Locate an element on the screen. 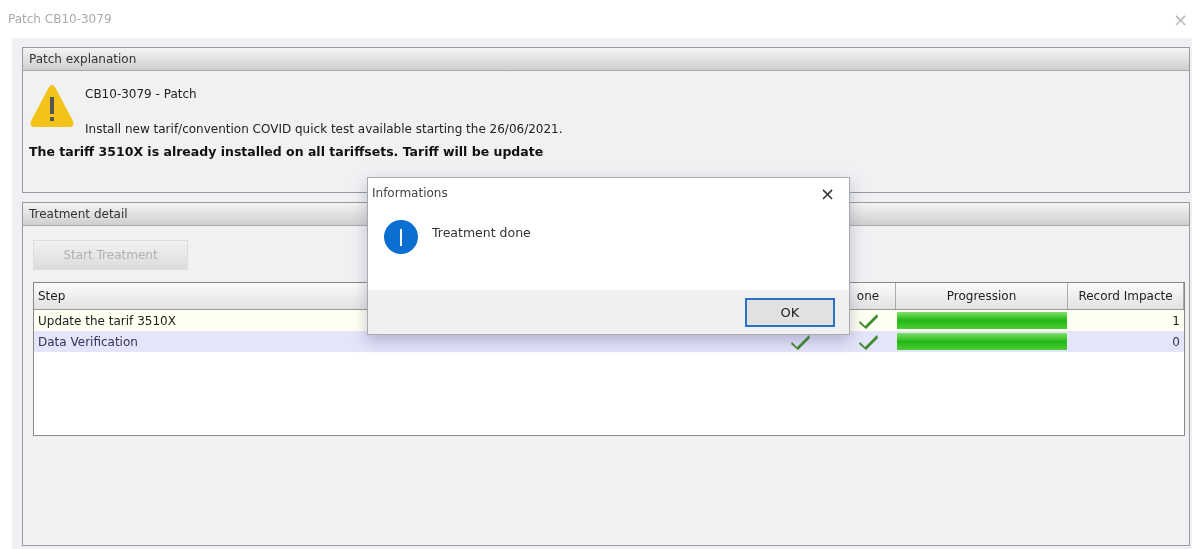  table-cell-text: Data Verification is located at coordinates (88, 342).